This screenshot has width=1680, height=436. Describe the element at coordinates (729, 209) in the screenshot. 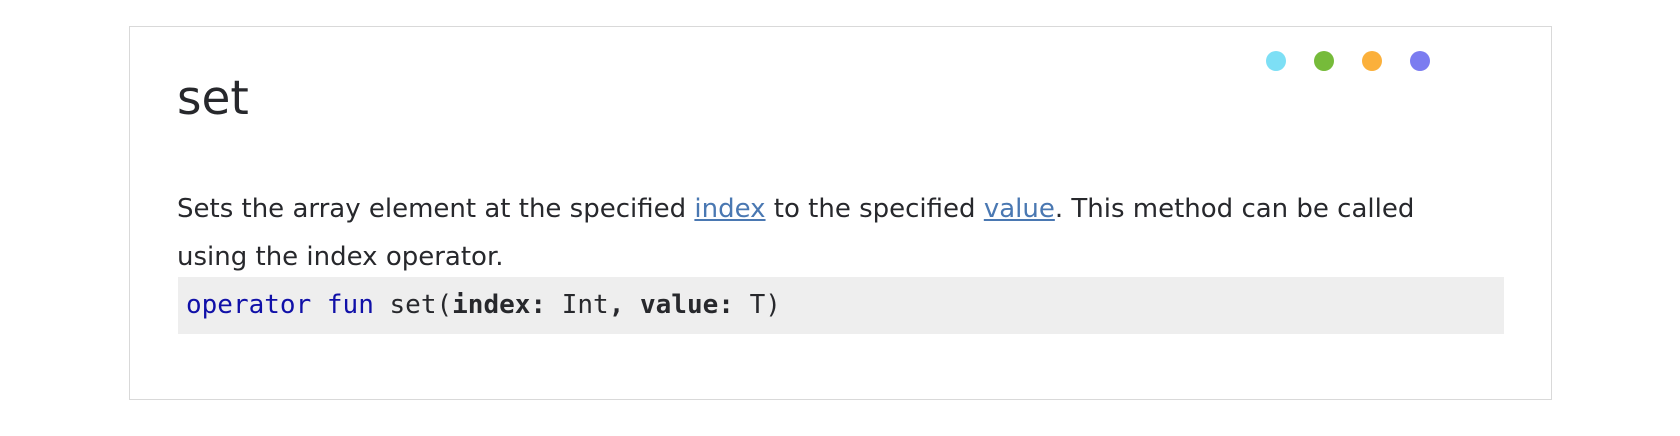

I see `index-link: index` at that location.